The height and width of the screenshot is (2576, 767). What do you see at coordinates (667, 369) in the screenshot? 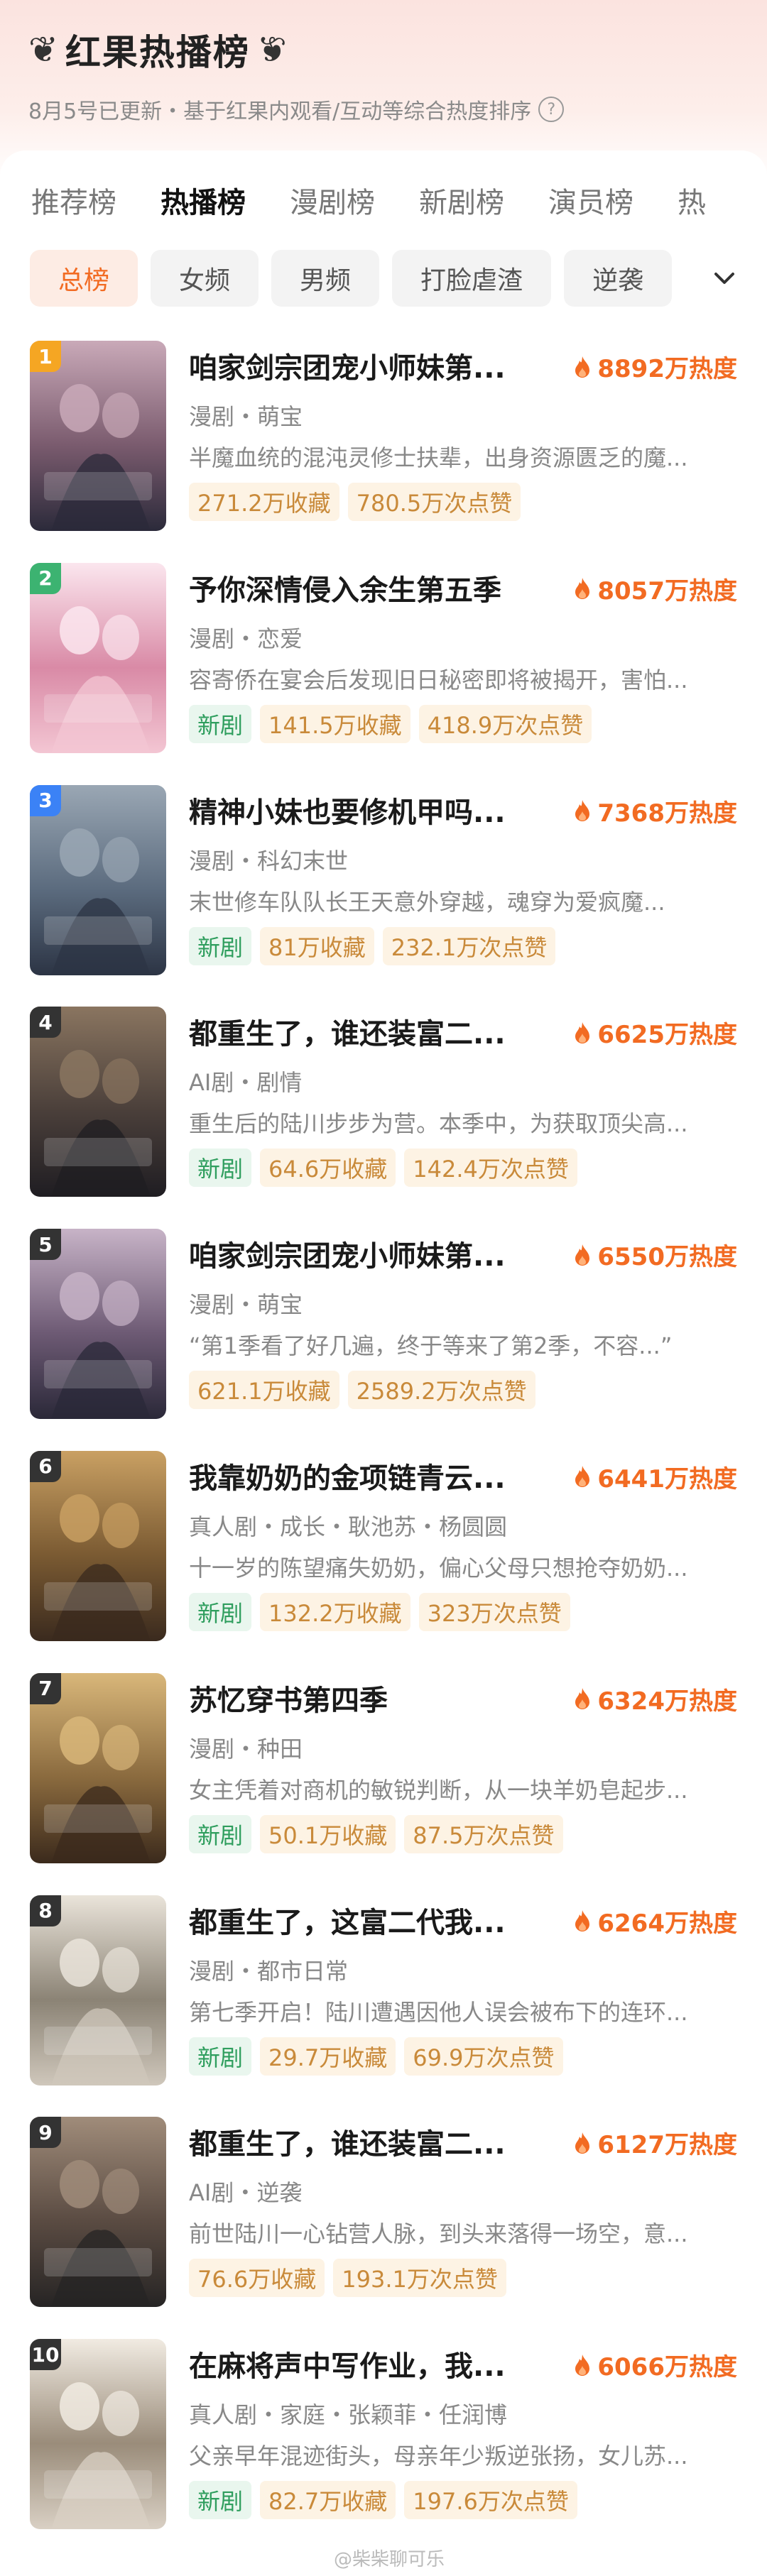
I see `heat-value: 8892万热度` at bounding box center [667, 369].